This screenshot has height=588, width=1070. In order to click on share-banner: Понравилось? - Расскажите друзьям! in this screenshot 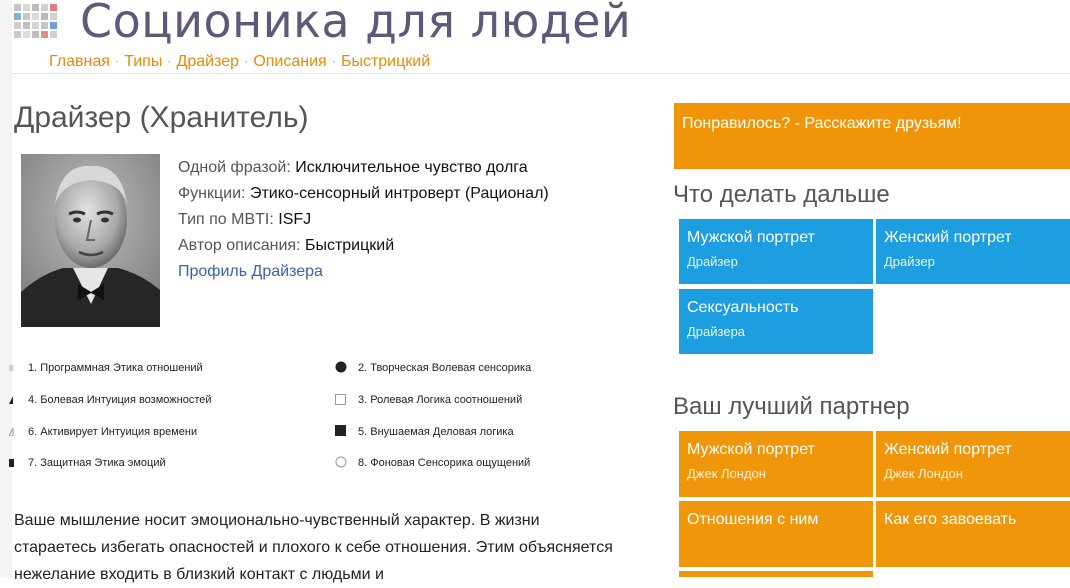, I will do `click(872, 136)`.